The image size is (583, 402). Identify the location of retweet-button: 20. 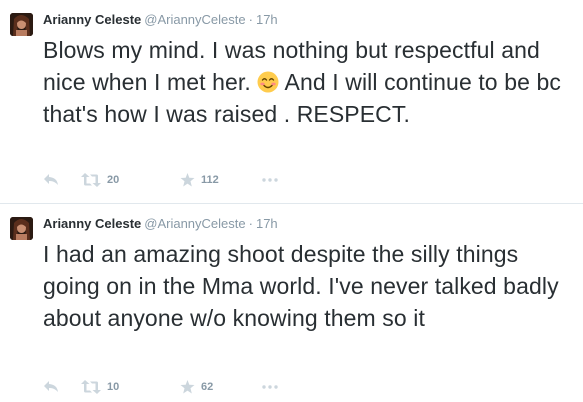
(100, 180).